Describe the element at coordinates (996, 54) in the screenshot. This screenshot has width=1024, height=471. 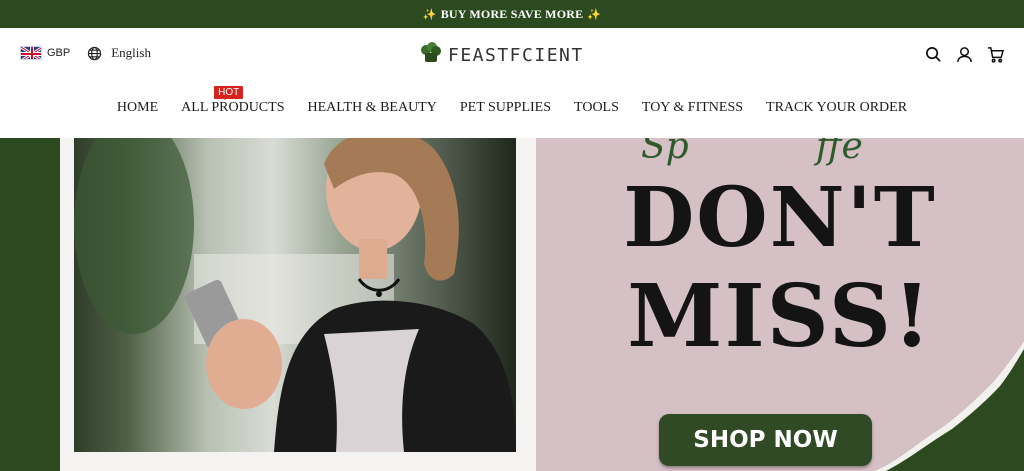
I see `cart-icon` at that location.